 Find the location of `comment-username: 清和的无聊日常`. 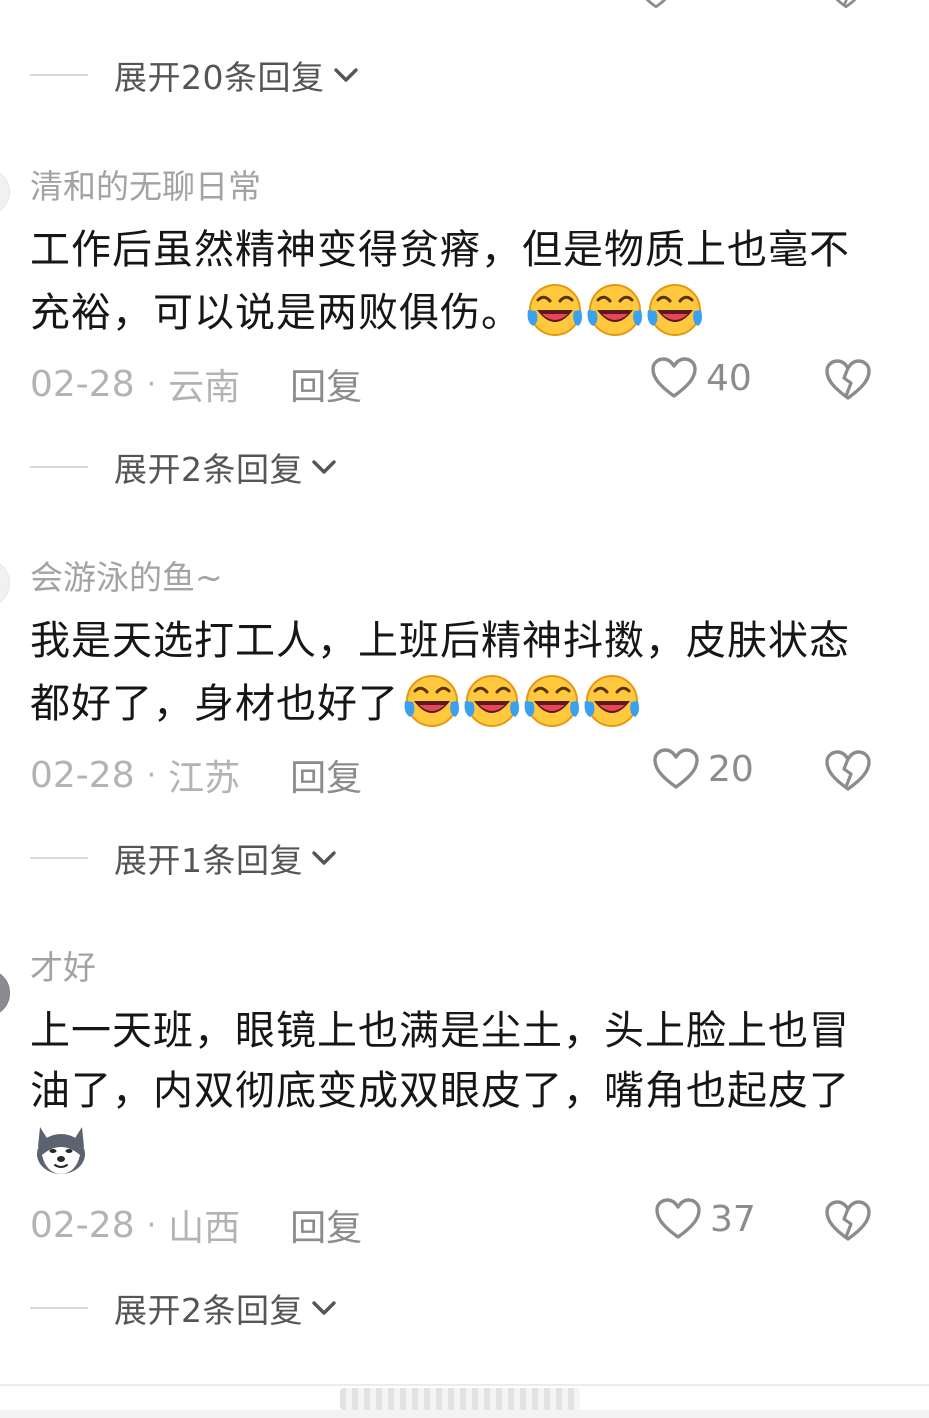

comment-username: 清和的无聊日常 is located at coordinates (145, 184).